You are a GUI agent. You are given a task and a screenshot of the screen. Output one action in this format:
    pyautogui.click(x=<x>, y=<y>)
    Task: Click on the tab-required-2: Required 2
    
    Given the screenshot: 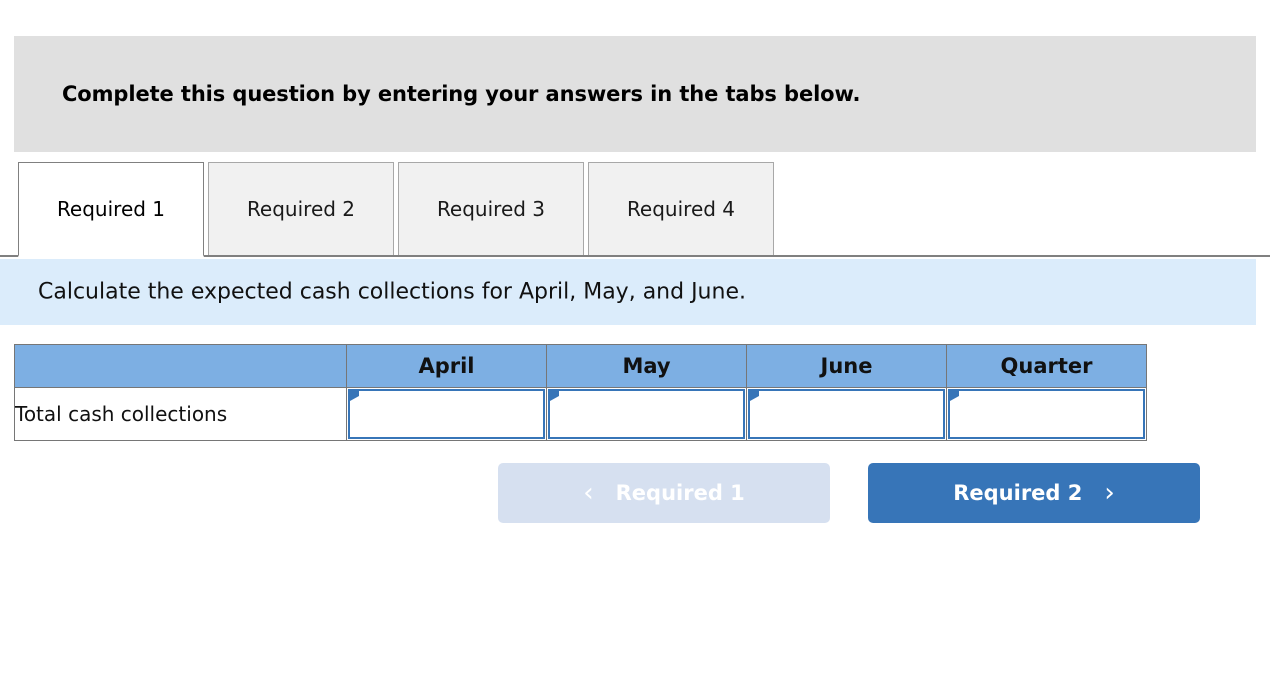 What is the action you would take?
    pyautogui.click(x=301, y=208)
    